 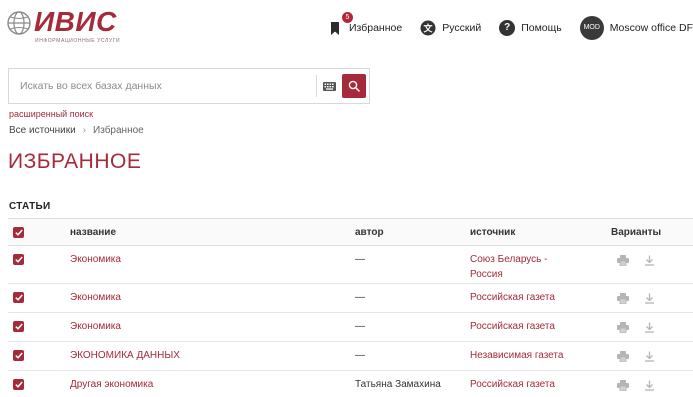 I want to click on help-label: Помощь, so click(x=541, y=28).